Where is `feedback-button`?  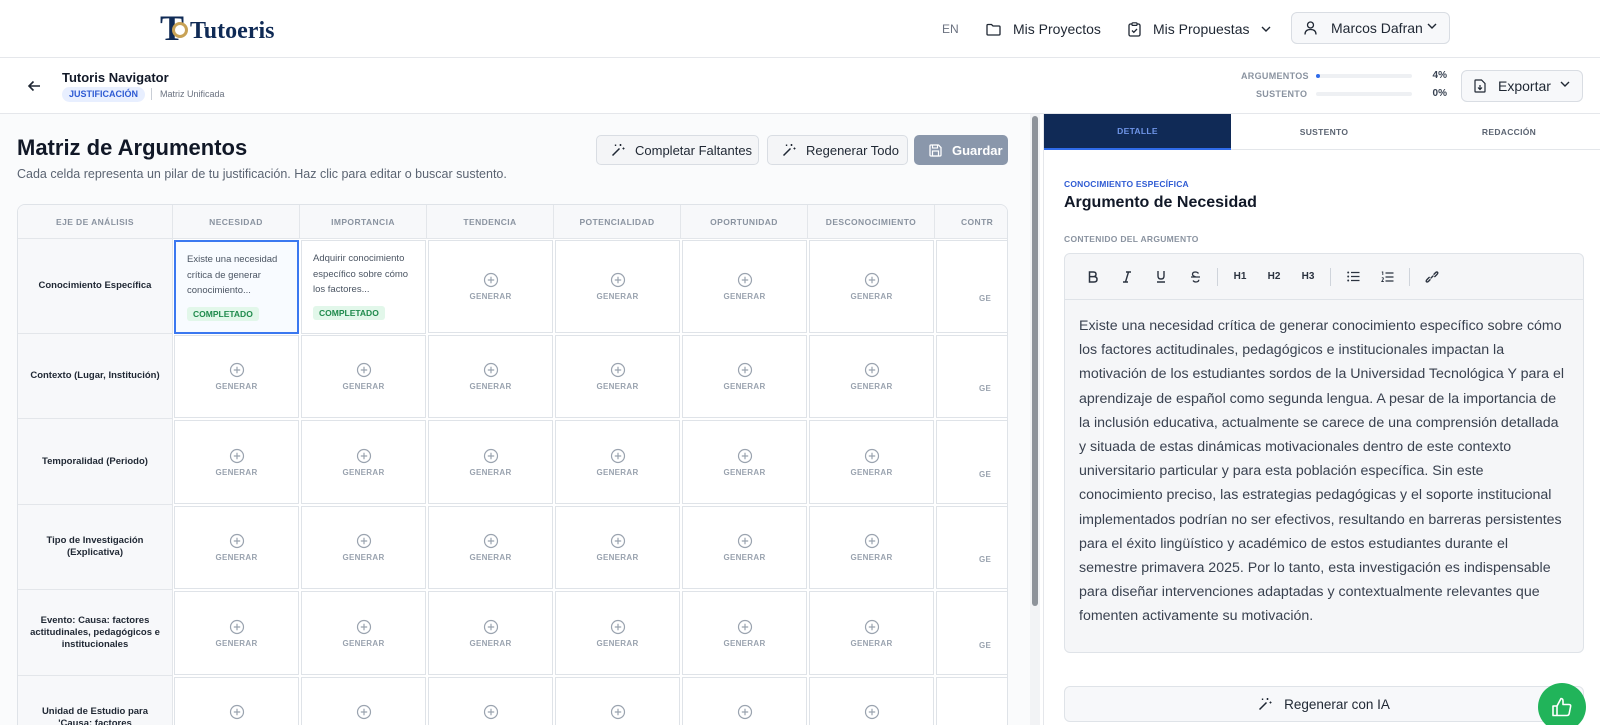
feedback-button is located at coordinates (1562, 704).